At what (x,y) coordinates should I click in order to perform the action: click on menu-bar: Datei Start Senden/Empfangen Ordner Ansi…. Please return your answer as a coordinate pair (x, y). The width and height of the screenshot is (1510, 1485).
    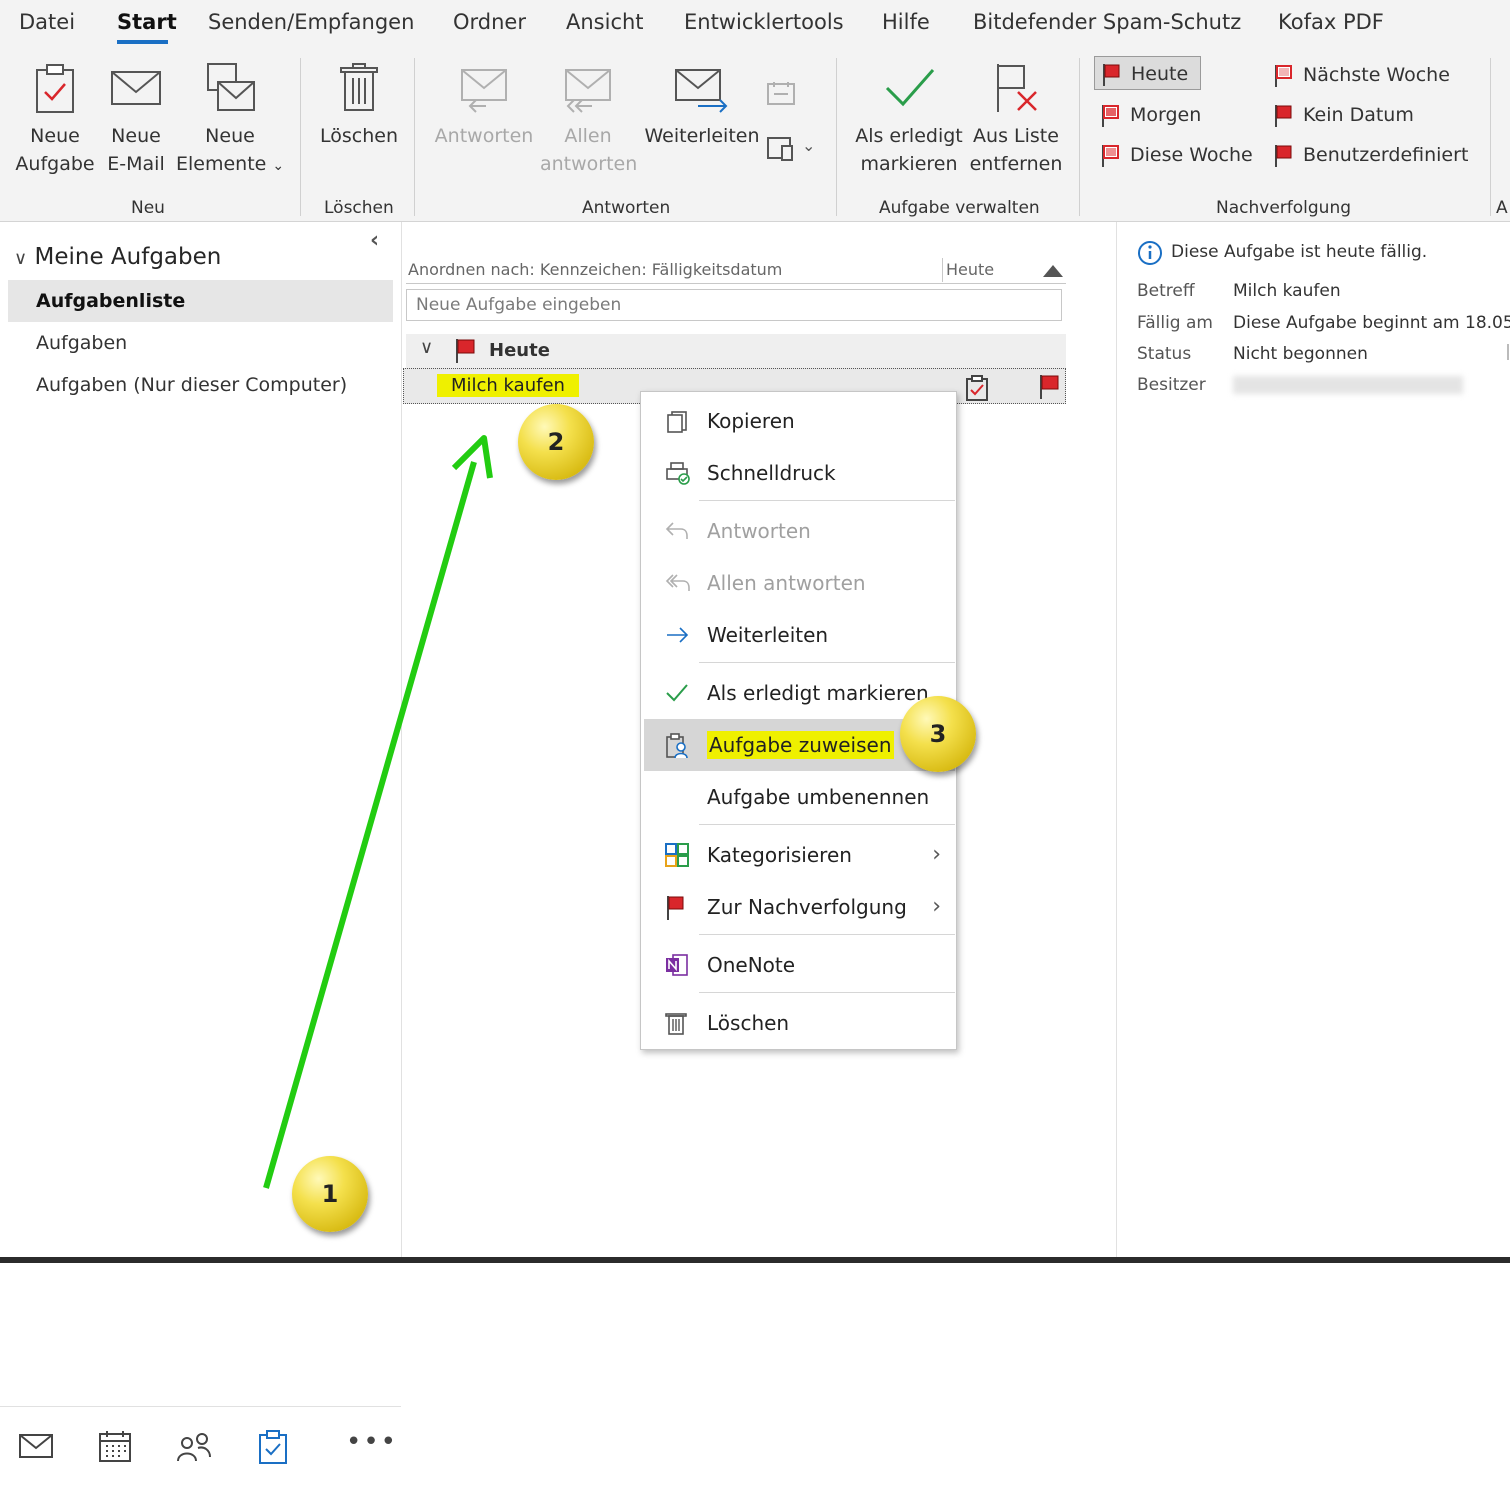
    Looking at the image, I should click on (755, 25).